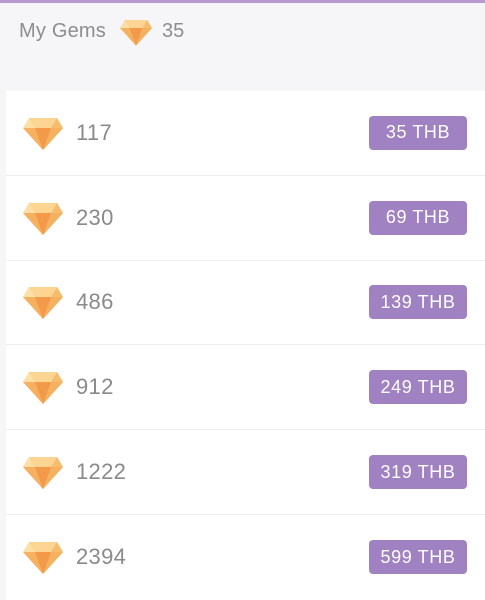 The height and width of the screenshot is (600, 485). What do you see at coordinates (95, 217) in the screenshot?
I see `gem-amount: 230` at bounding box center [95, 217].